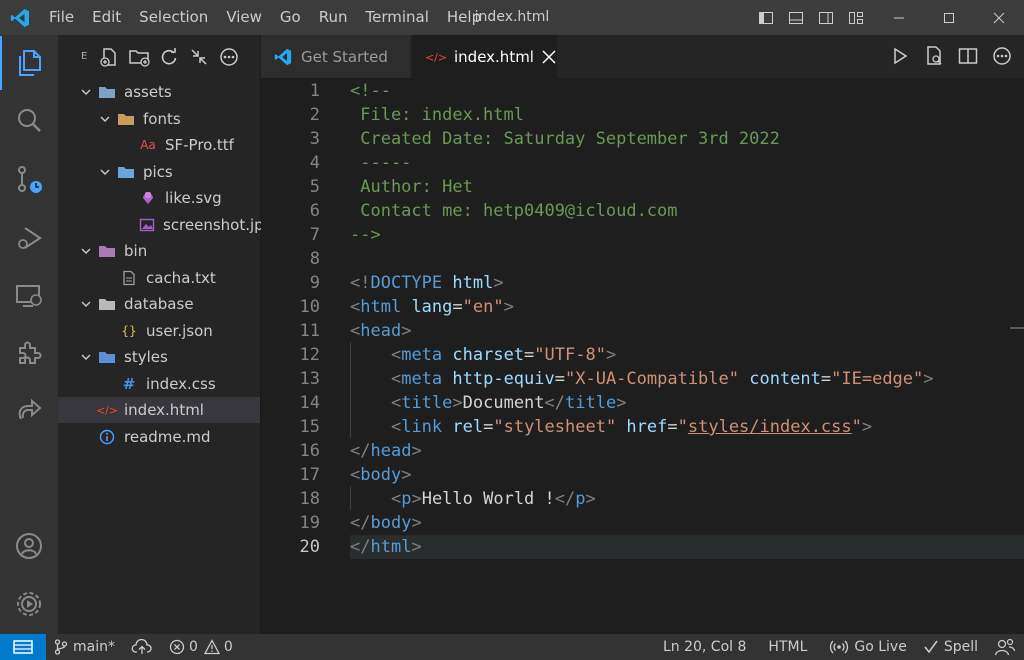 The image size is (1024, 660). Describe the element at coordinates (968, 56) in the screenshot. I see `split-editor-icon` at that location.